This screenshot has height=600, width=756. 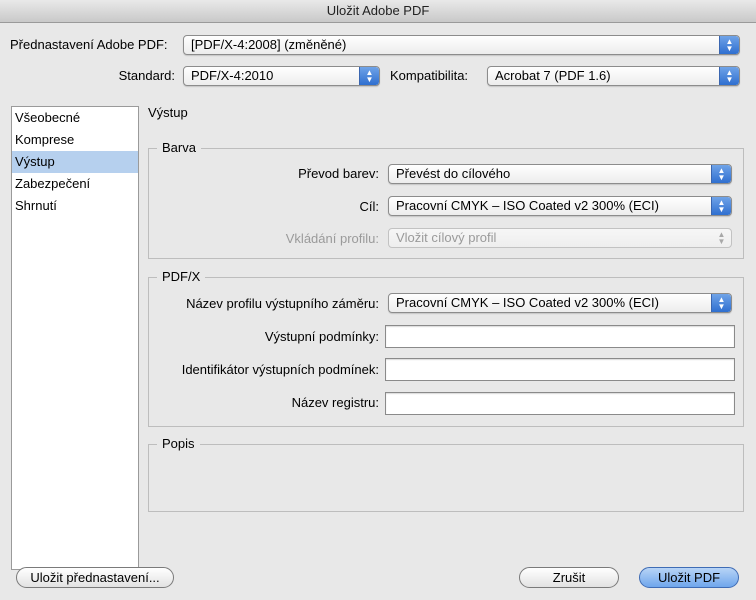 What do you see at coordinates (461, 45) in the screenshot?
I see `preset-popup: [PDF/X-4:2008] (změněné) ▲ ▼` at bounding box center [461, 45].